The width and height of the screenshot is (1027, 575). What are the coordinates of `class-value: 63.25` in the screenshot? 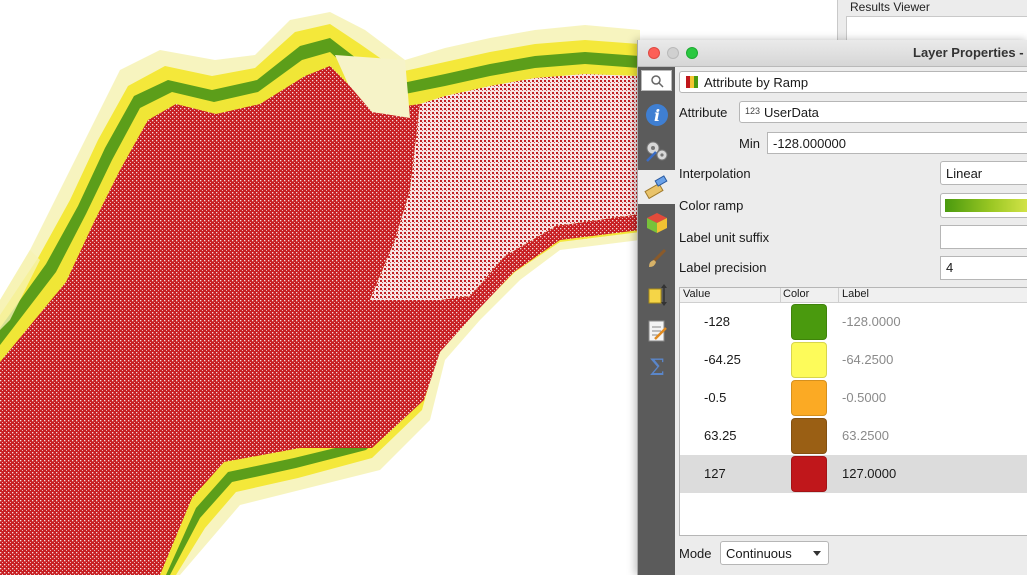 It's located at (720, 435).